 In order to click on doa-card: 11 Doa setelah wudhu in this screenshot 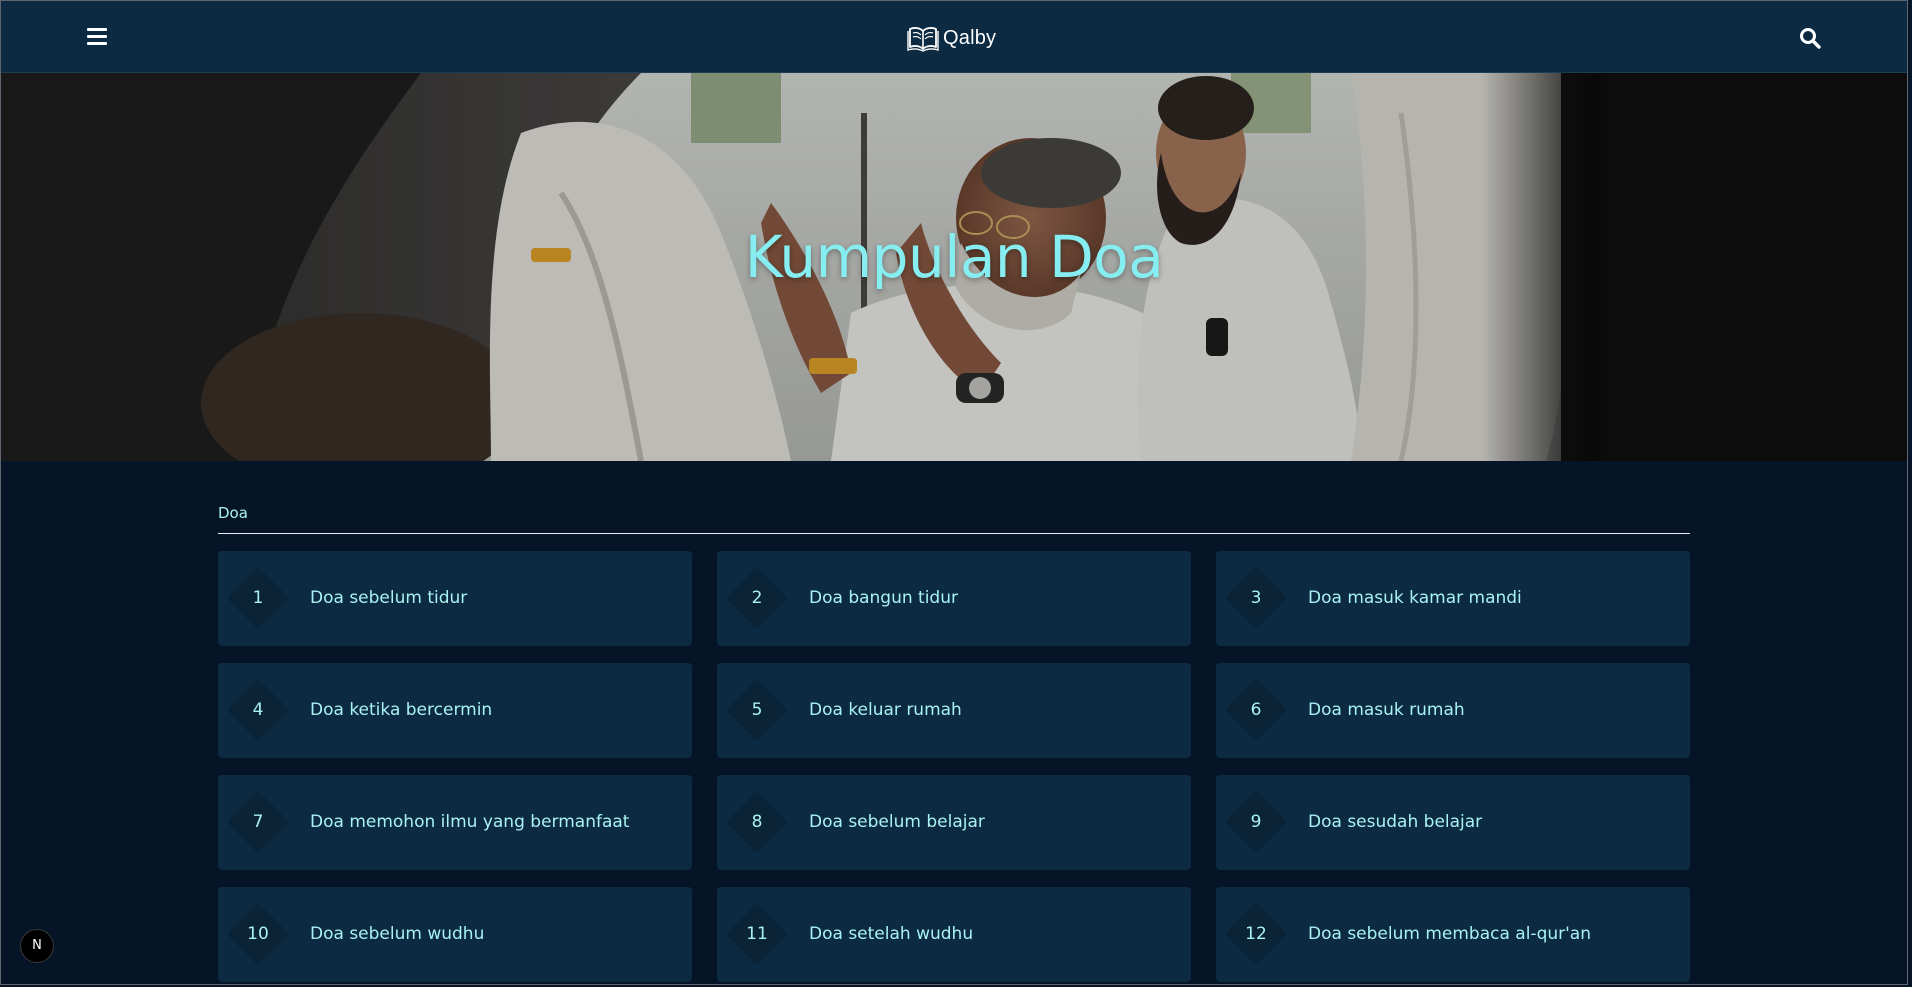, I will do `click(954, 934)`.